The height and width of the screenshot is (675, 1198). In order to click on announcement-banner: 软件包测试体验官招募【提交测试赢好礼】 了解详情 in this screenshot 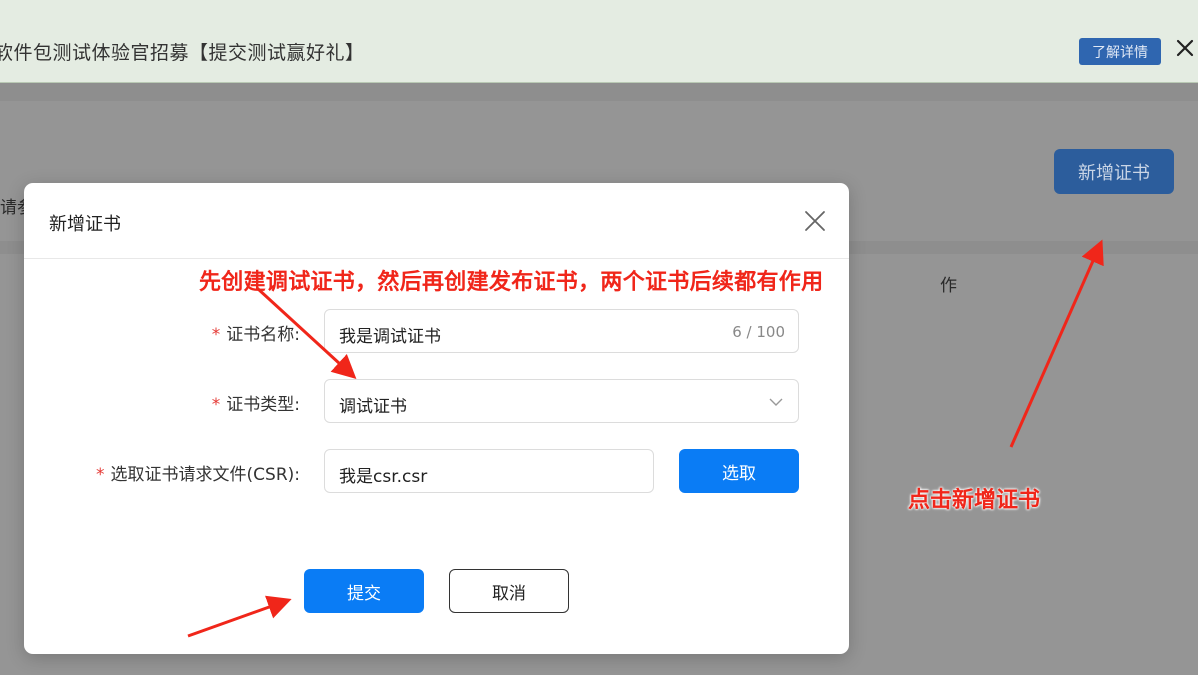, I will do `click(599, 41)`.